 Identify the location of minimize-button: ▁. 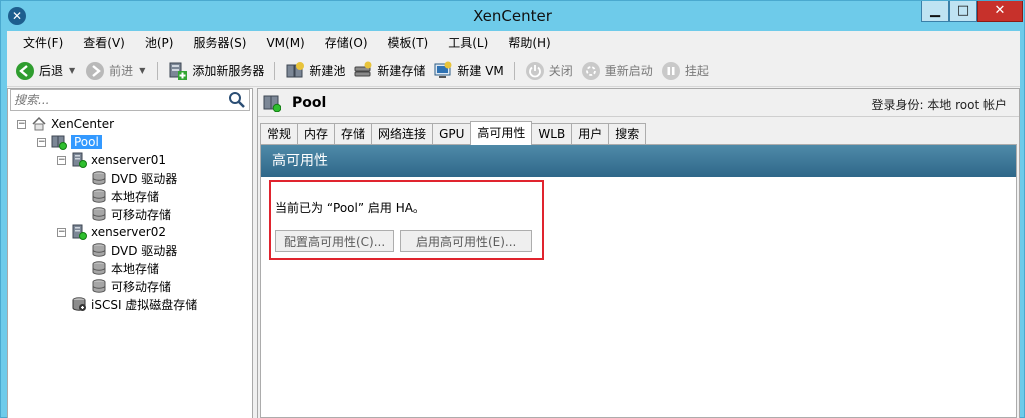
(935, 11).